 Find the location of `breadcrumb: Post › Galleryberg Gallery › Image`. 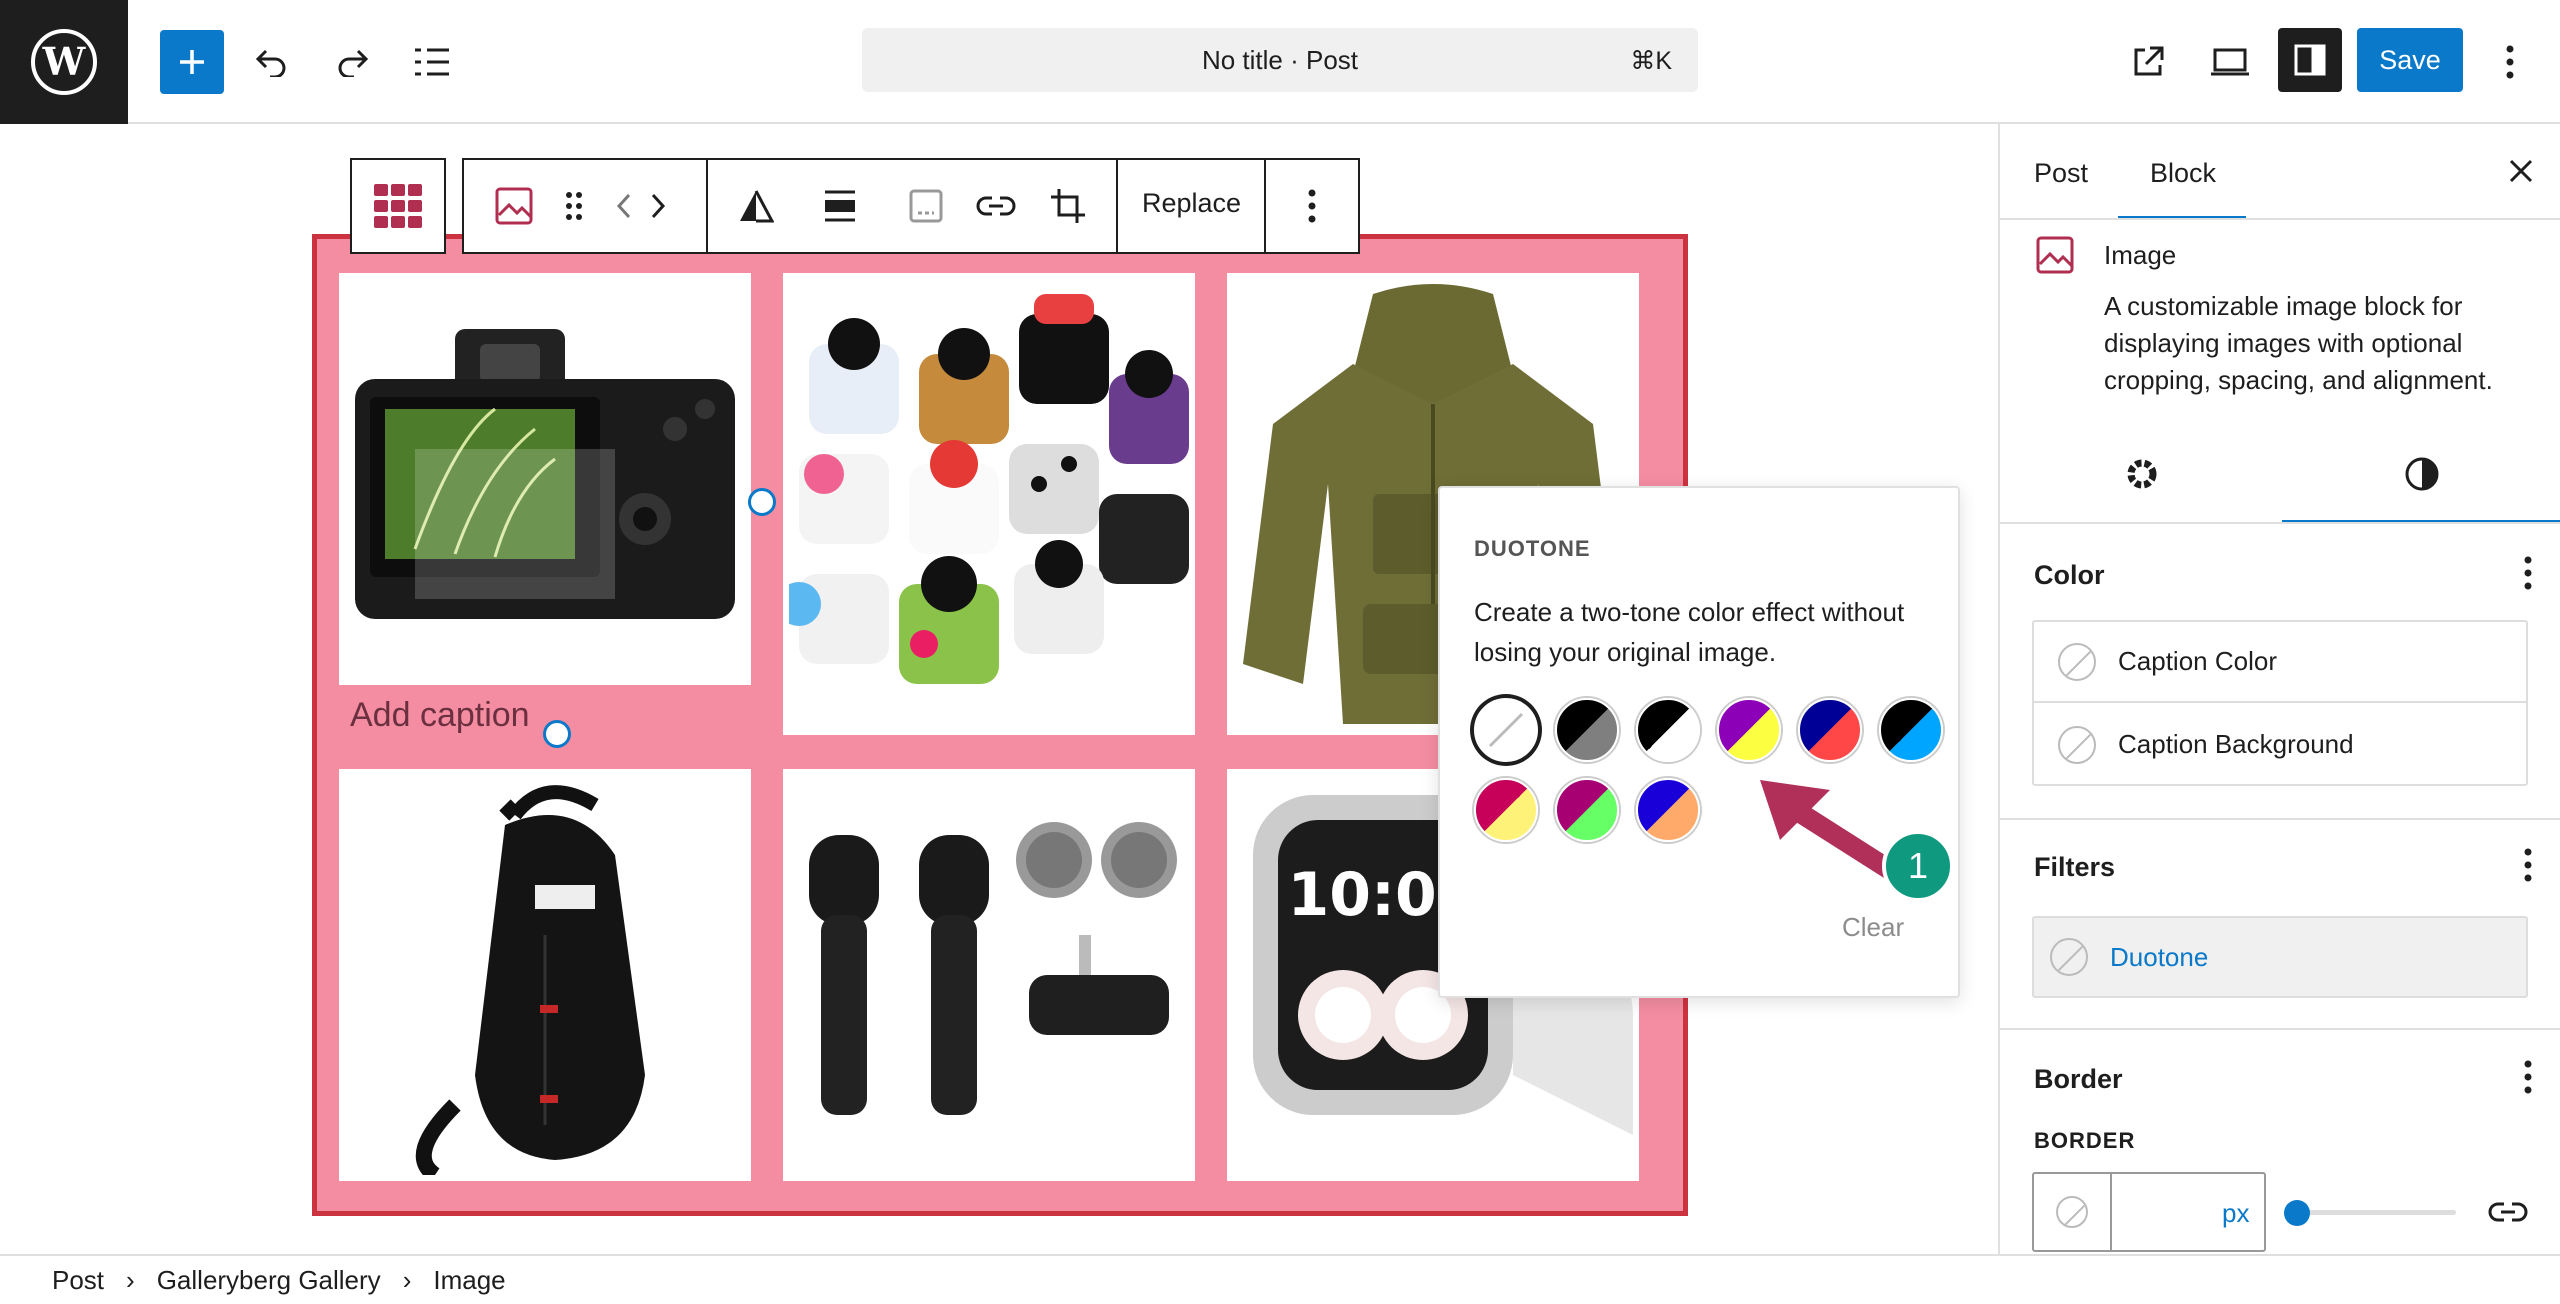

breadcrumb: Post › Galleryberg Gallery › Image is located at coordinates (1280, 1279).